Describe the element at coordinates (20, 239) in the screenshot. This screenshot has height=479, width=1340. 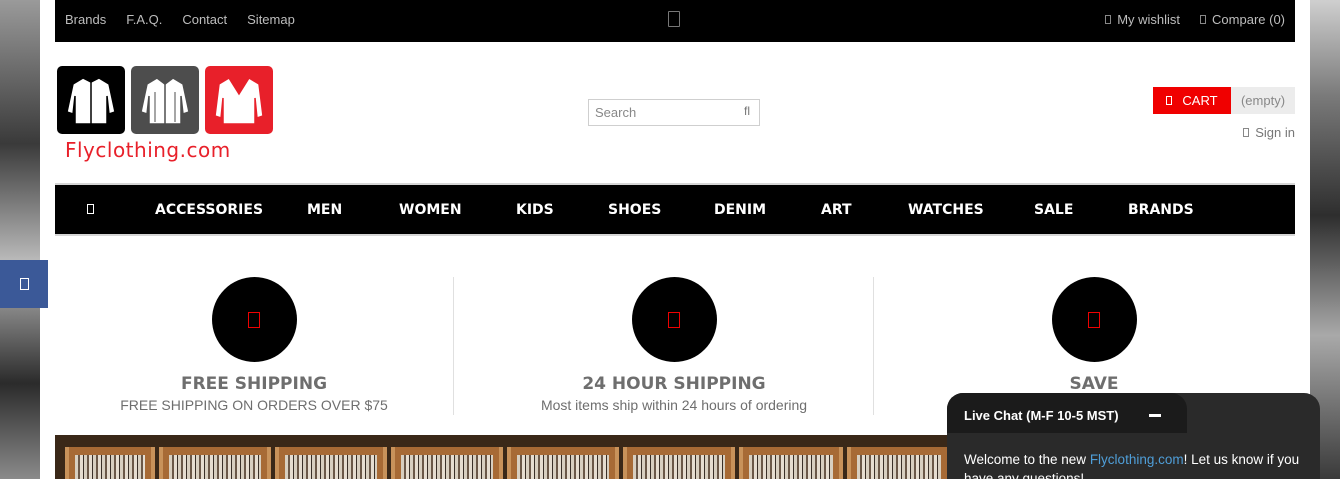
I see `background-left` at that location.